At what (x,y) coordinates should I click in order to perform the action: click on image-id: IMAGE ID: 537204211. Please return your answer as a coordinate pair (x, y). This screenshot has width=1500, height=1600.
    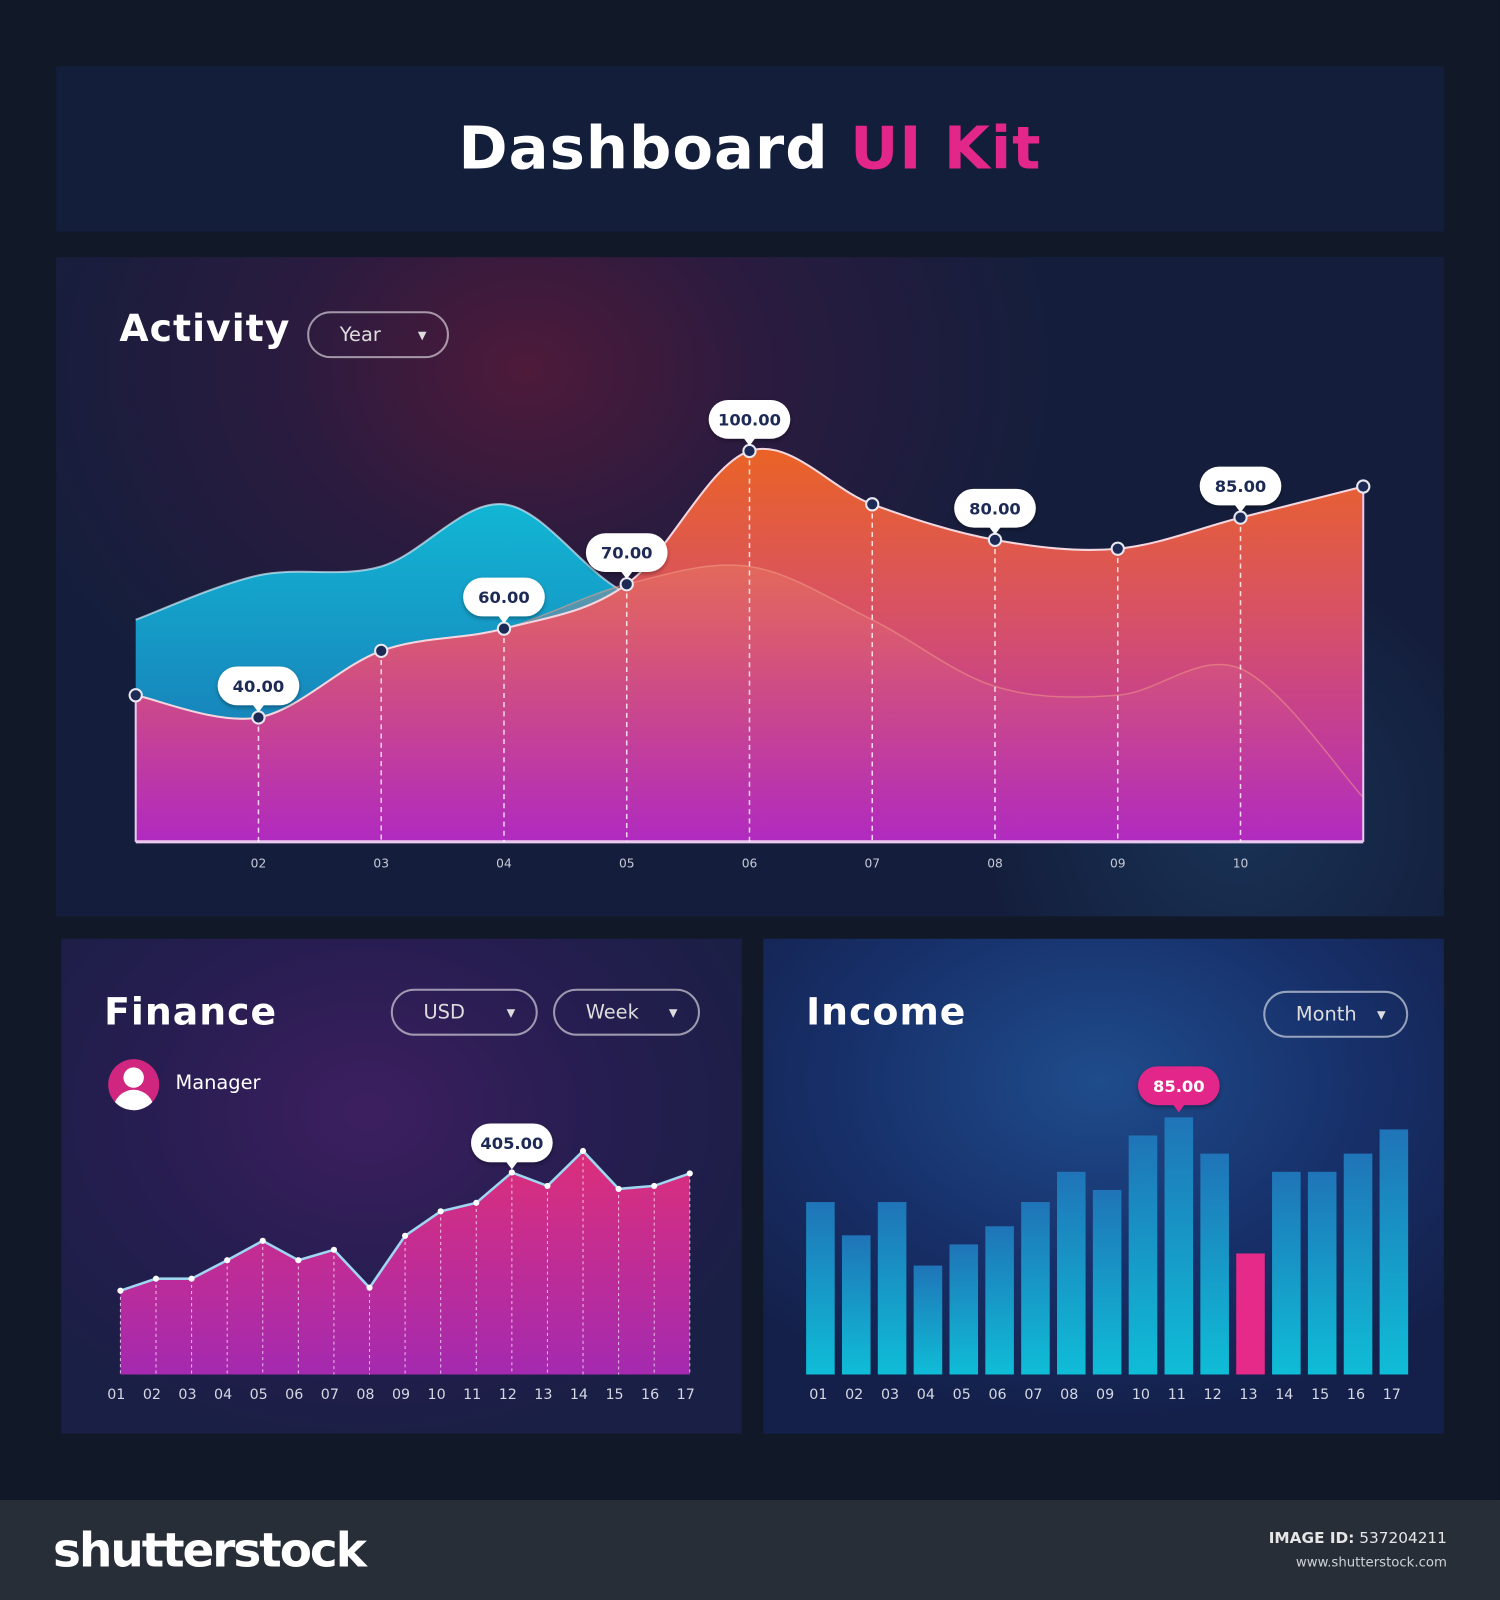
    Looking at the image, I should click on (1358, 1538).